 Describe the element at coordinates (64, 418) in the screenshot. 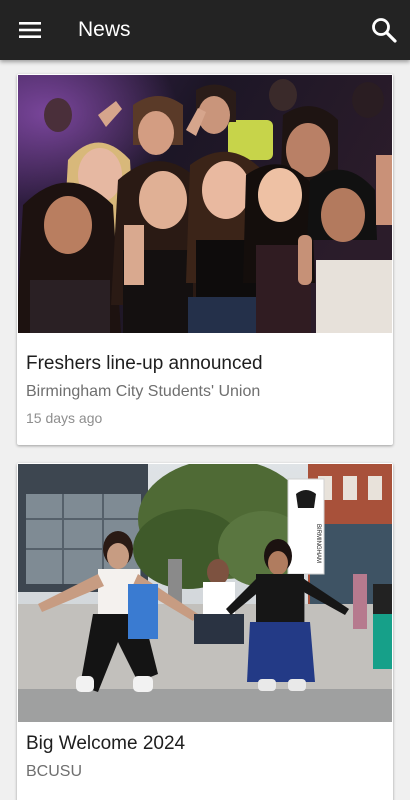

I see `article-timestamp: 15 days ago` at that location.